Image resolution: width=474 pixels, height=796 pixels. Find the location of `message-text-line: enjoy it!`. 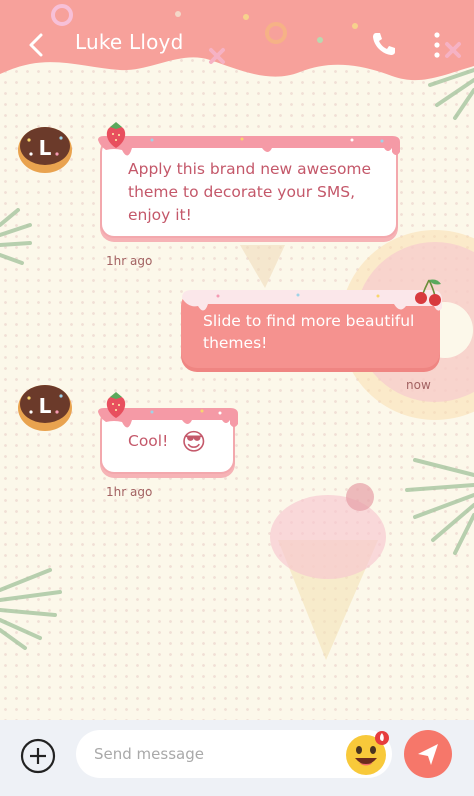

message-text-line: enjoy it! is located at coordinates (160, 215).